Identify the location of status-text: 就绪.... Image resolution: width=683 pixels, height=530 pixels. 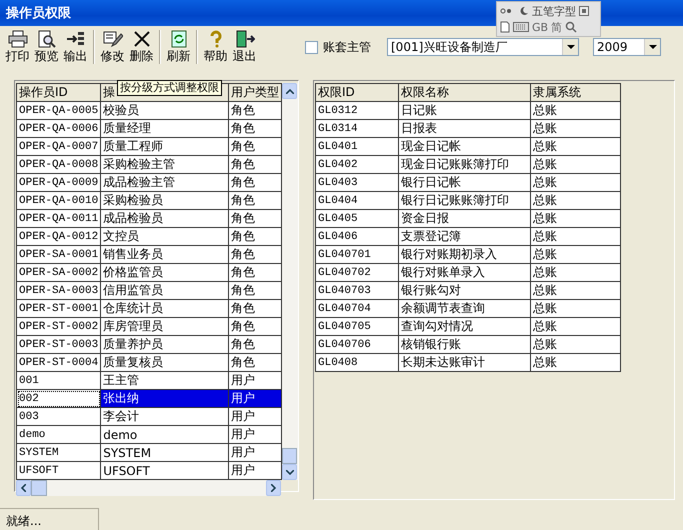
(49, 519).